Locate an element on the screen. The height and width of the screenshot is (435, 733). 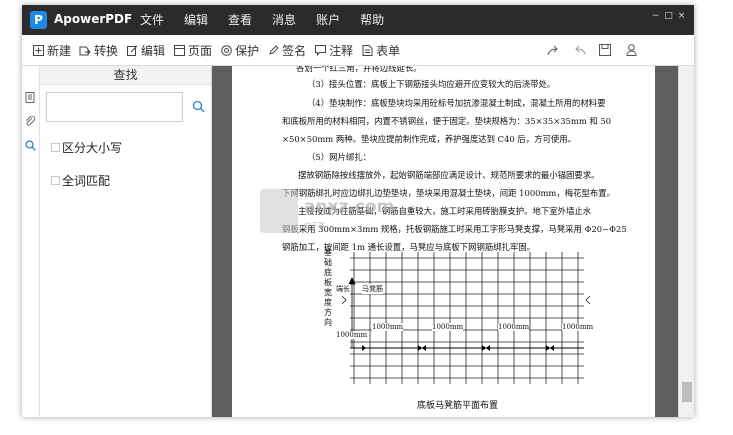
menu-edit: 编辑 is located at coordinates (196, 20).